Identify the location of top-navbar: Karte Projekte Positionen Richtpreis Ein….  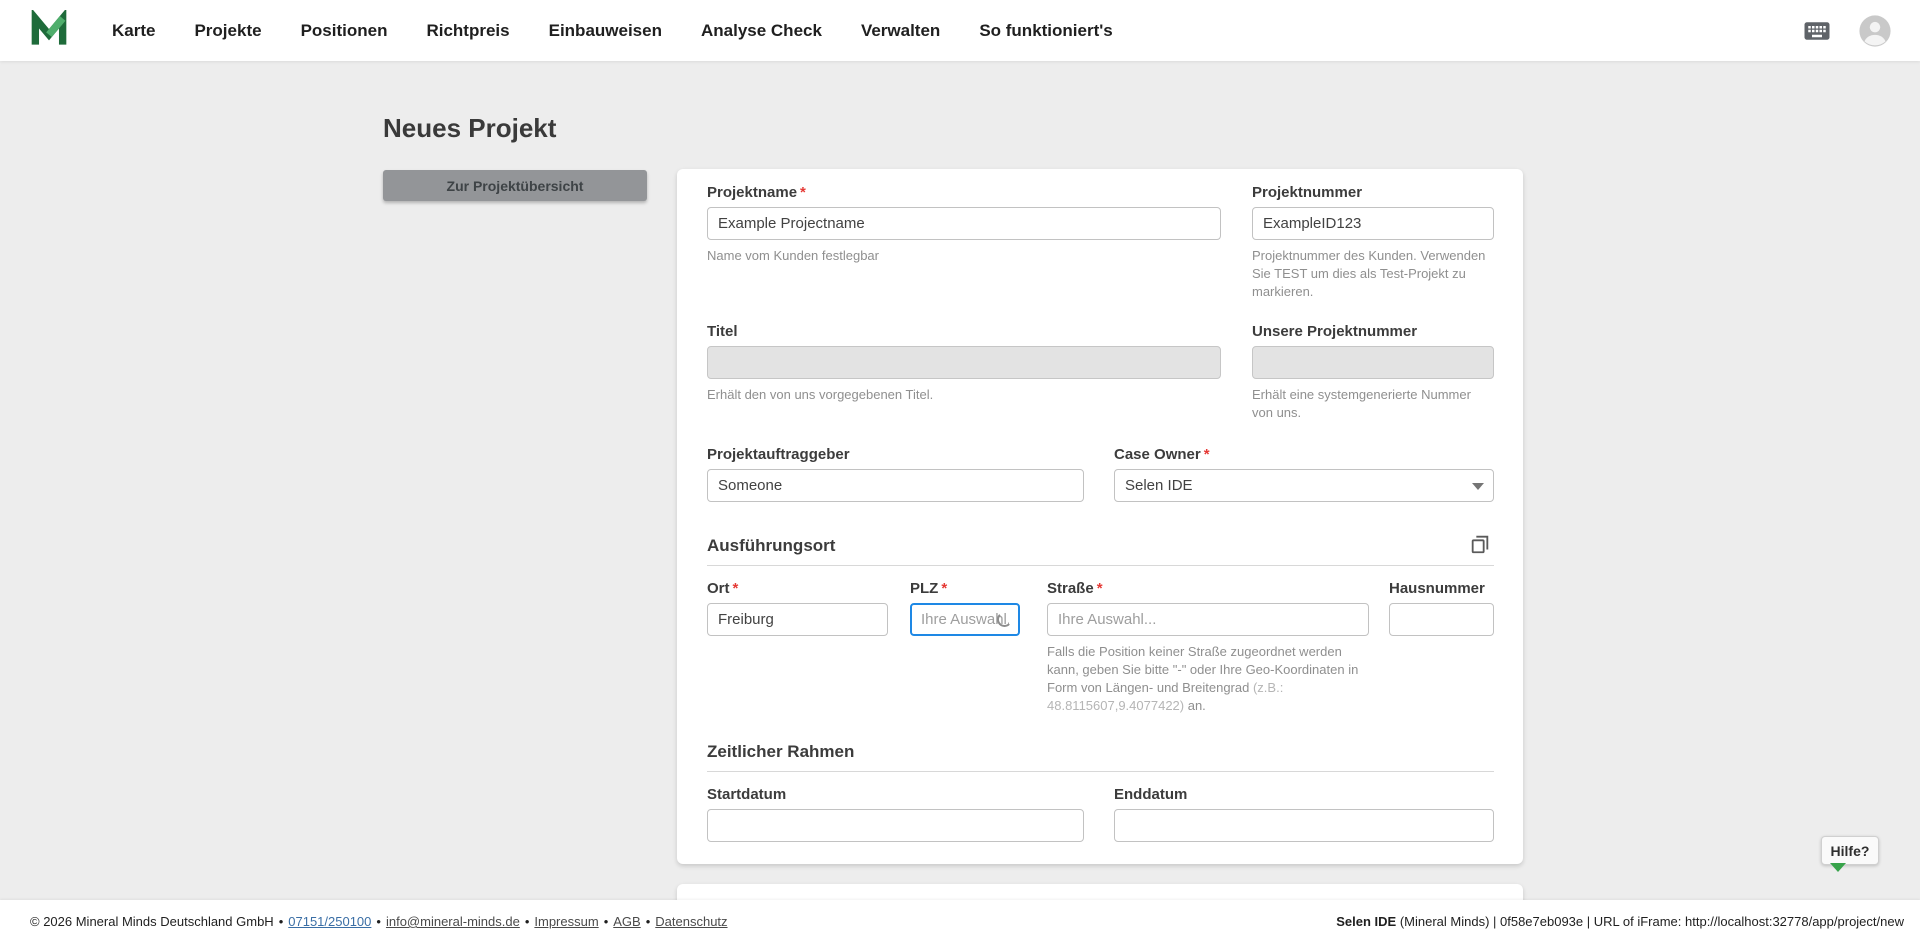
(960, 30).